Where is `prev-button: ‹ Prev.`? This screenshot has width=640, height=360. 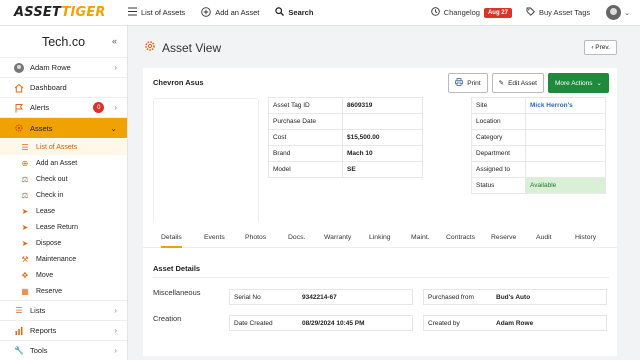
prev-button: ‹ Prev. is located at coordinates (600, 47).